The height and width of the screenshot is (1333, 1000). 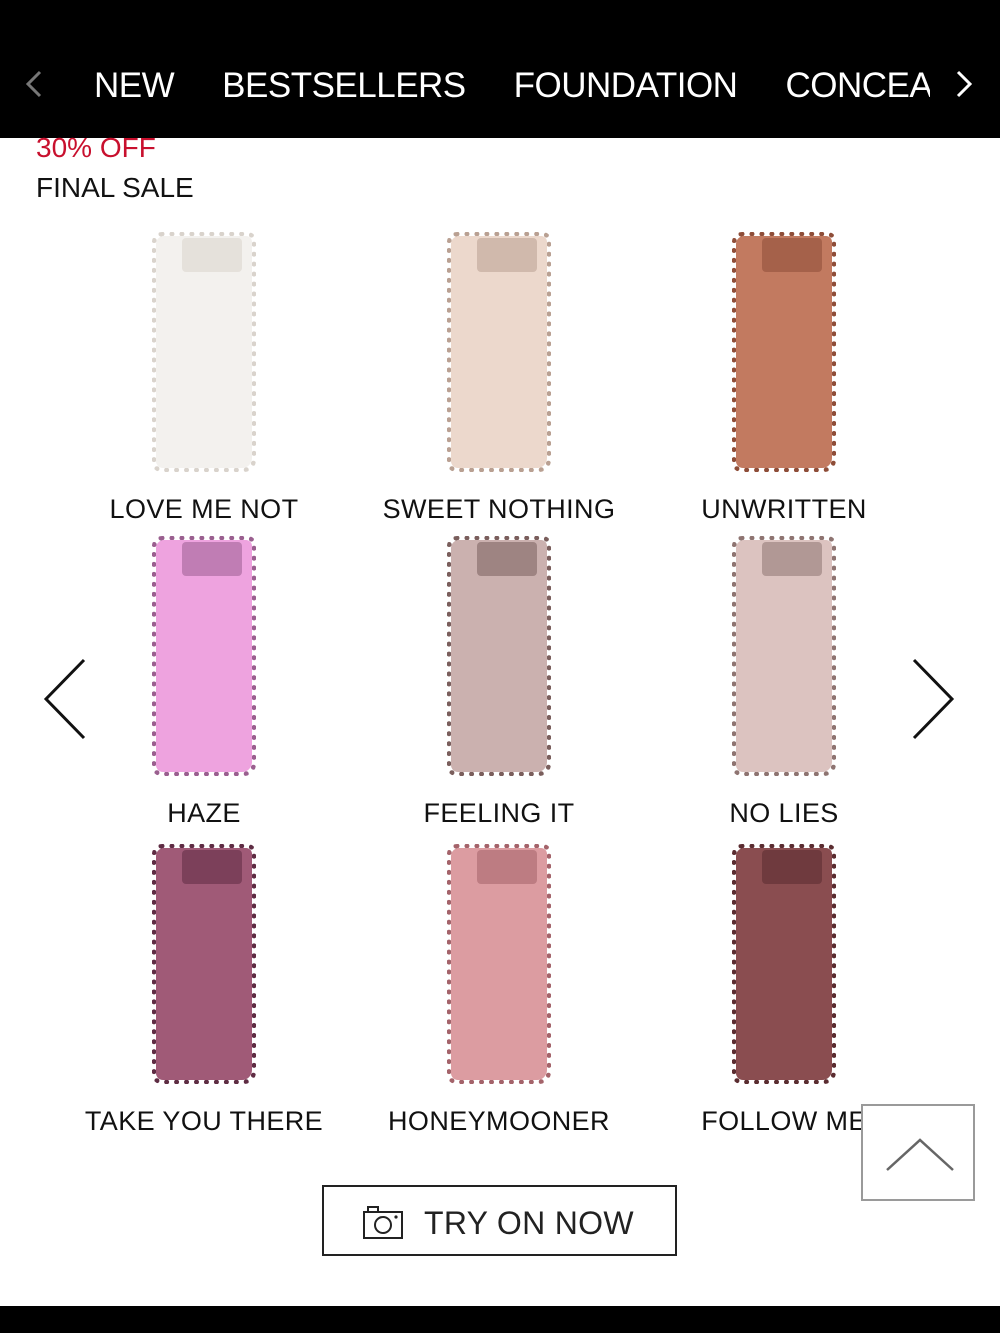 I want to click on shade-name: LOVE ME NOT, so click(x=204, y=509).